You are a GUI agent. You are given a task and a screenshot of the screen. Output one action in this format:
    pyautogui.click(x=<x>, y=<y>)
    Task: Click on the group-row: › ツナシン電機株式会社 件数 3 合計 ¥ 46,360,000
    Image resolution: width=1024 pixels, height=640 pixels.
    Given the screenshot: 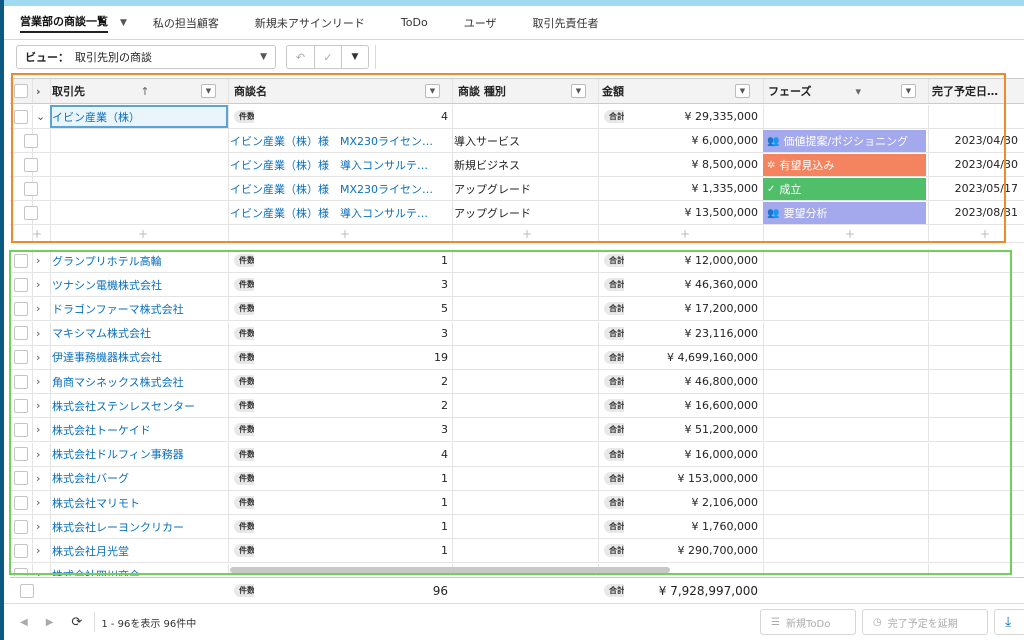 What is the action you would take?
    pyautogui.click(x=517, y=285)
    